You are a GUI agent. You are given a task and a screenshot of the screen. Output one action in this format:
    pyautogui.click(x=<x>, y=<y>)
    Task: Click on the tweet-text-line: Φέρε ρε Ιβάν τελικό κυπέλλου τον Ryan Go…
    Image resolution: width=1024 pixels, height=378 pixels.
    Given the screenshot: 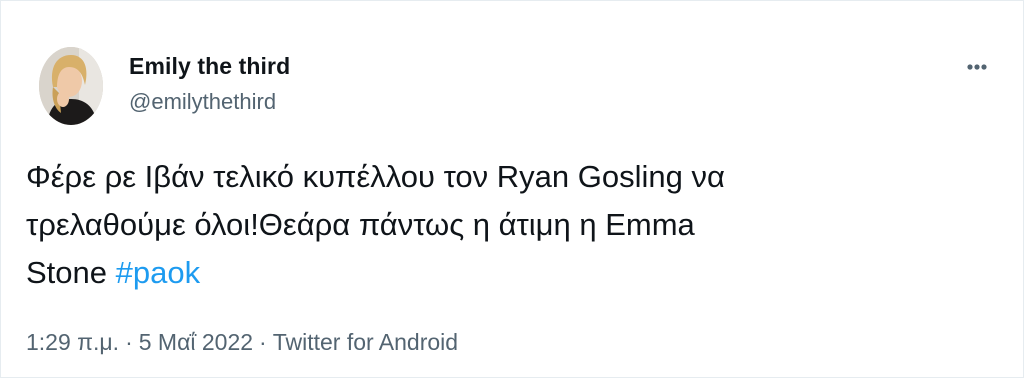 What is the action you would take?
    pyautogui.click(x=375, y=176)
    